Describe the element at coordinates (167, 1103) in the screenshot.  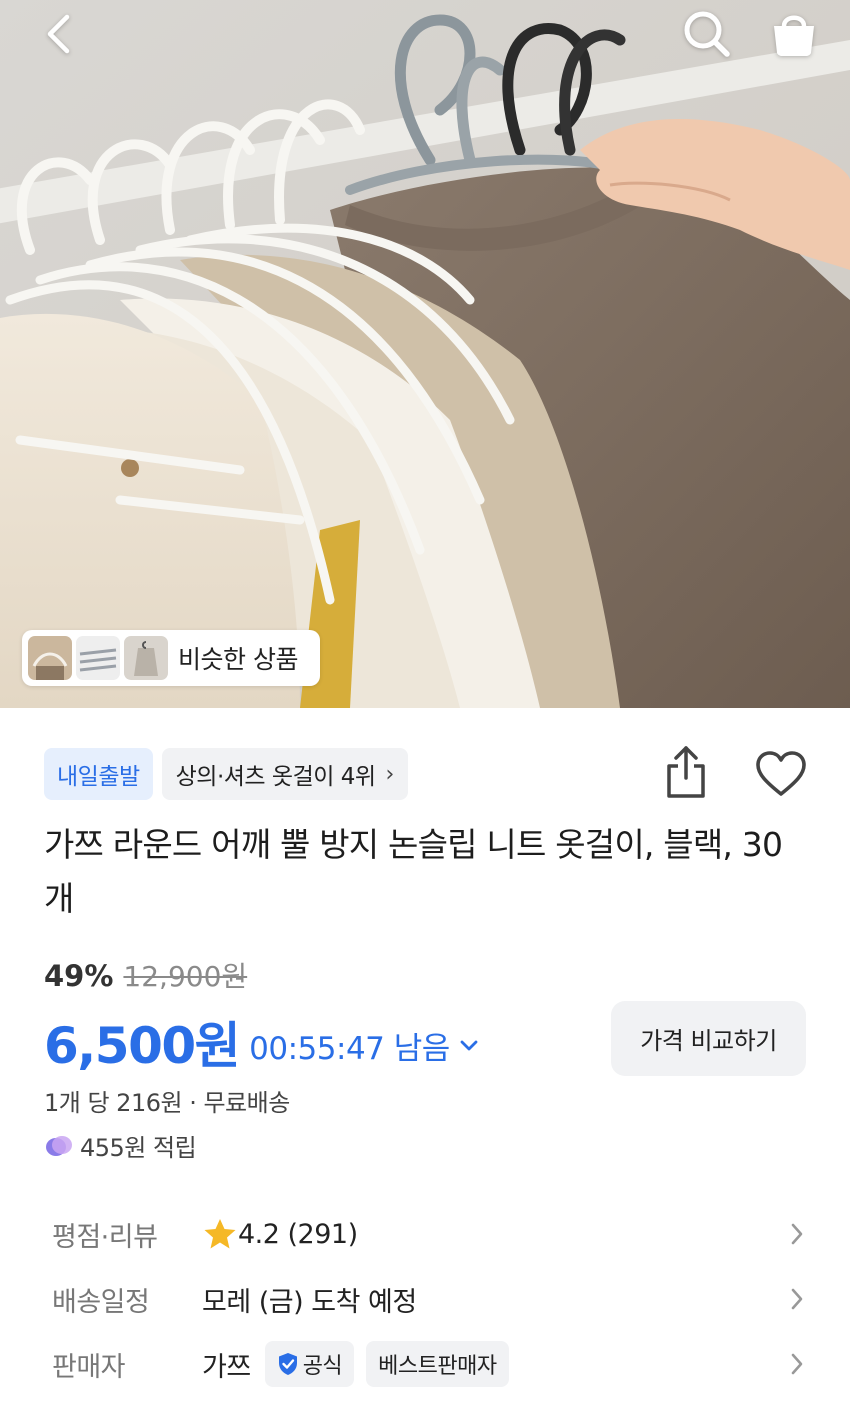
I see `unit-price-info: 1개 당 216원 · 무료배송` at that location.